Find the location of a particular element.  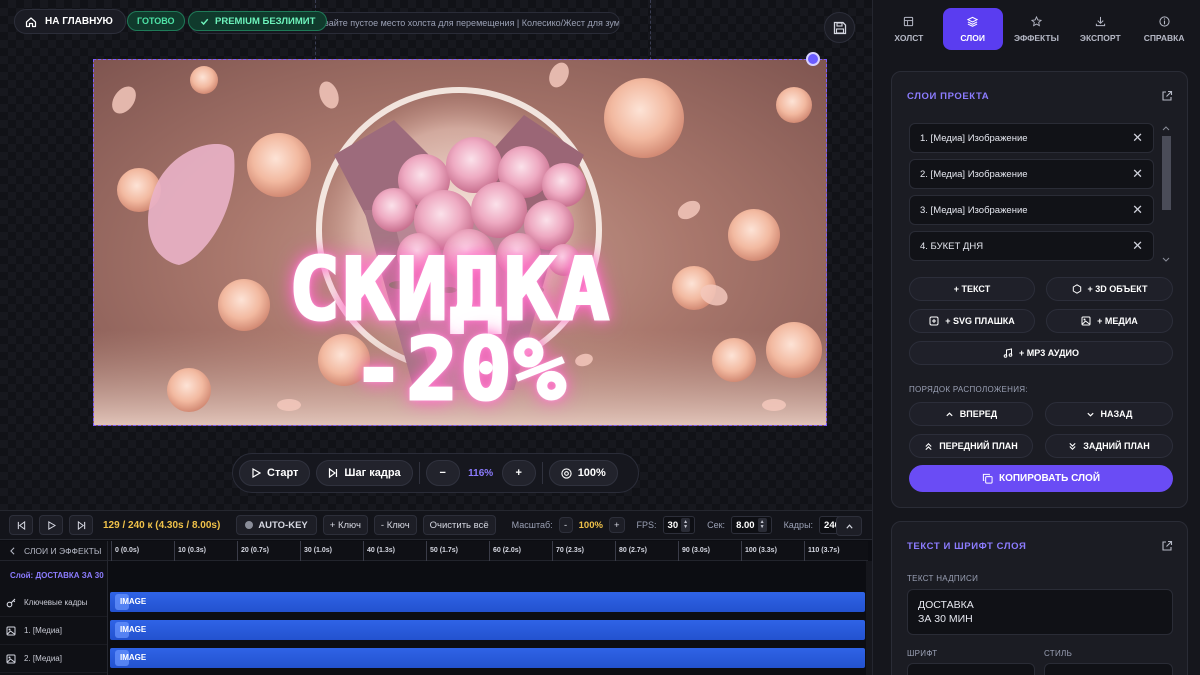

add-square-icon is located at coordinates (934, 321).